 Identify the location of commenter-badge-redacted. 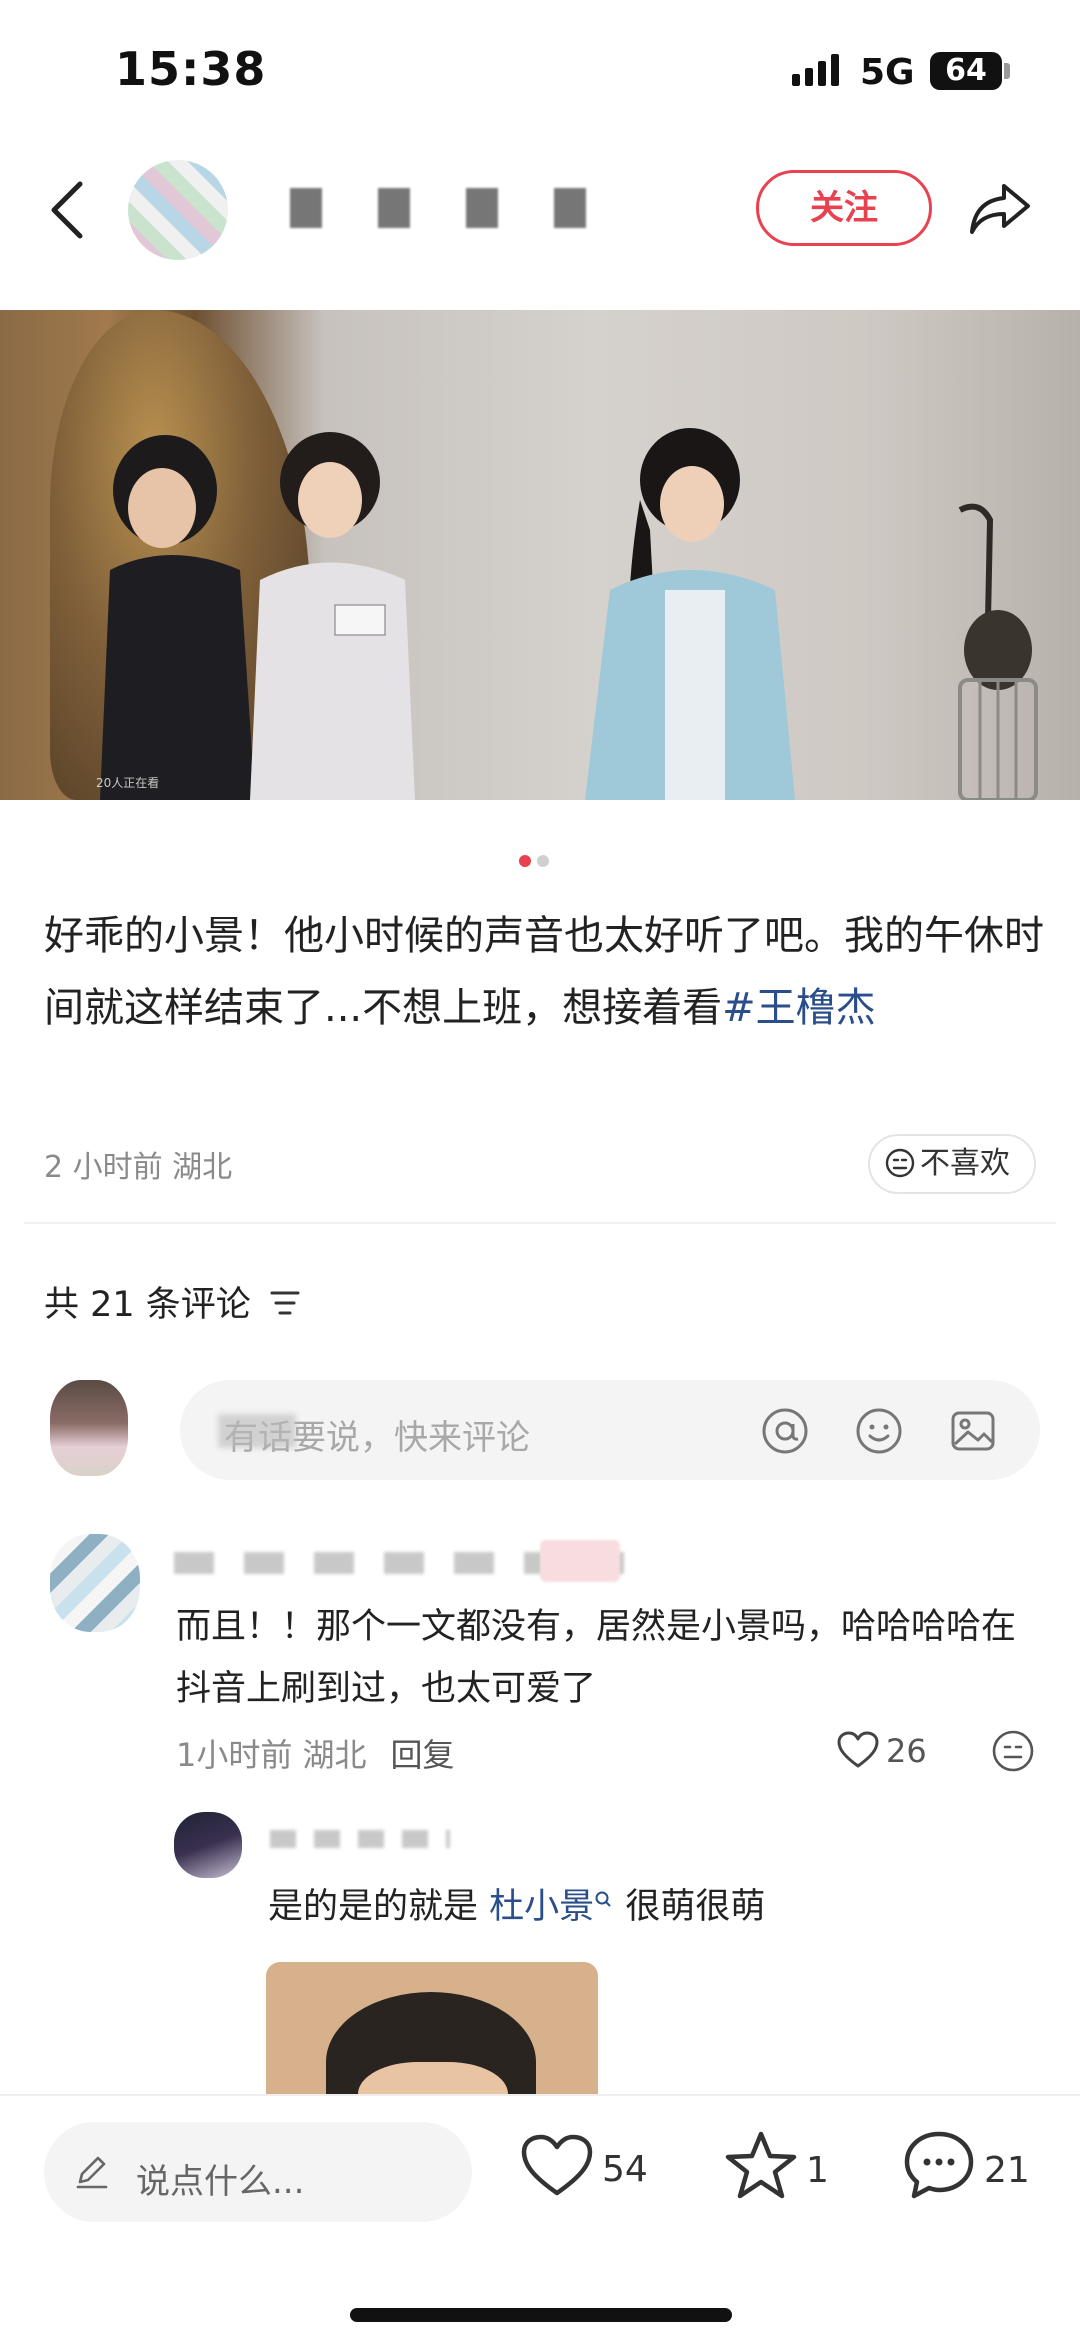
(580, 1561).